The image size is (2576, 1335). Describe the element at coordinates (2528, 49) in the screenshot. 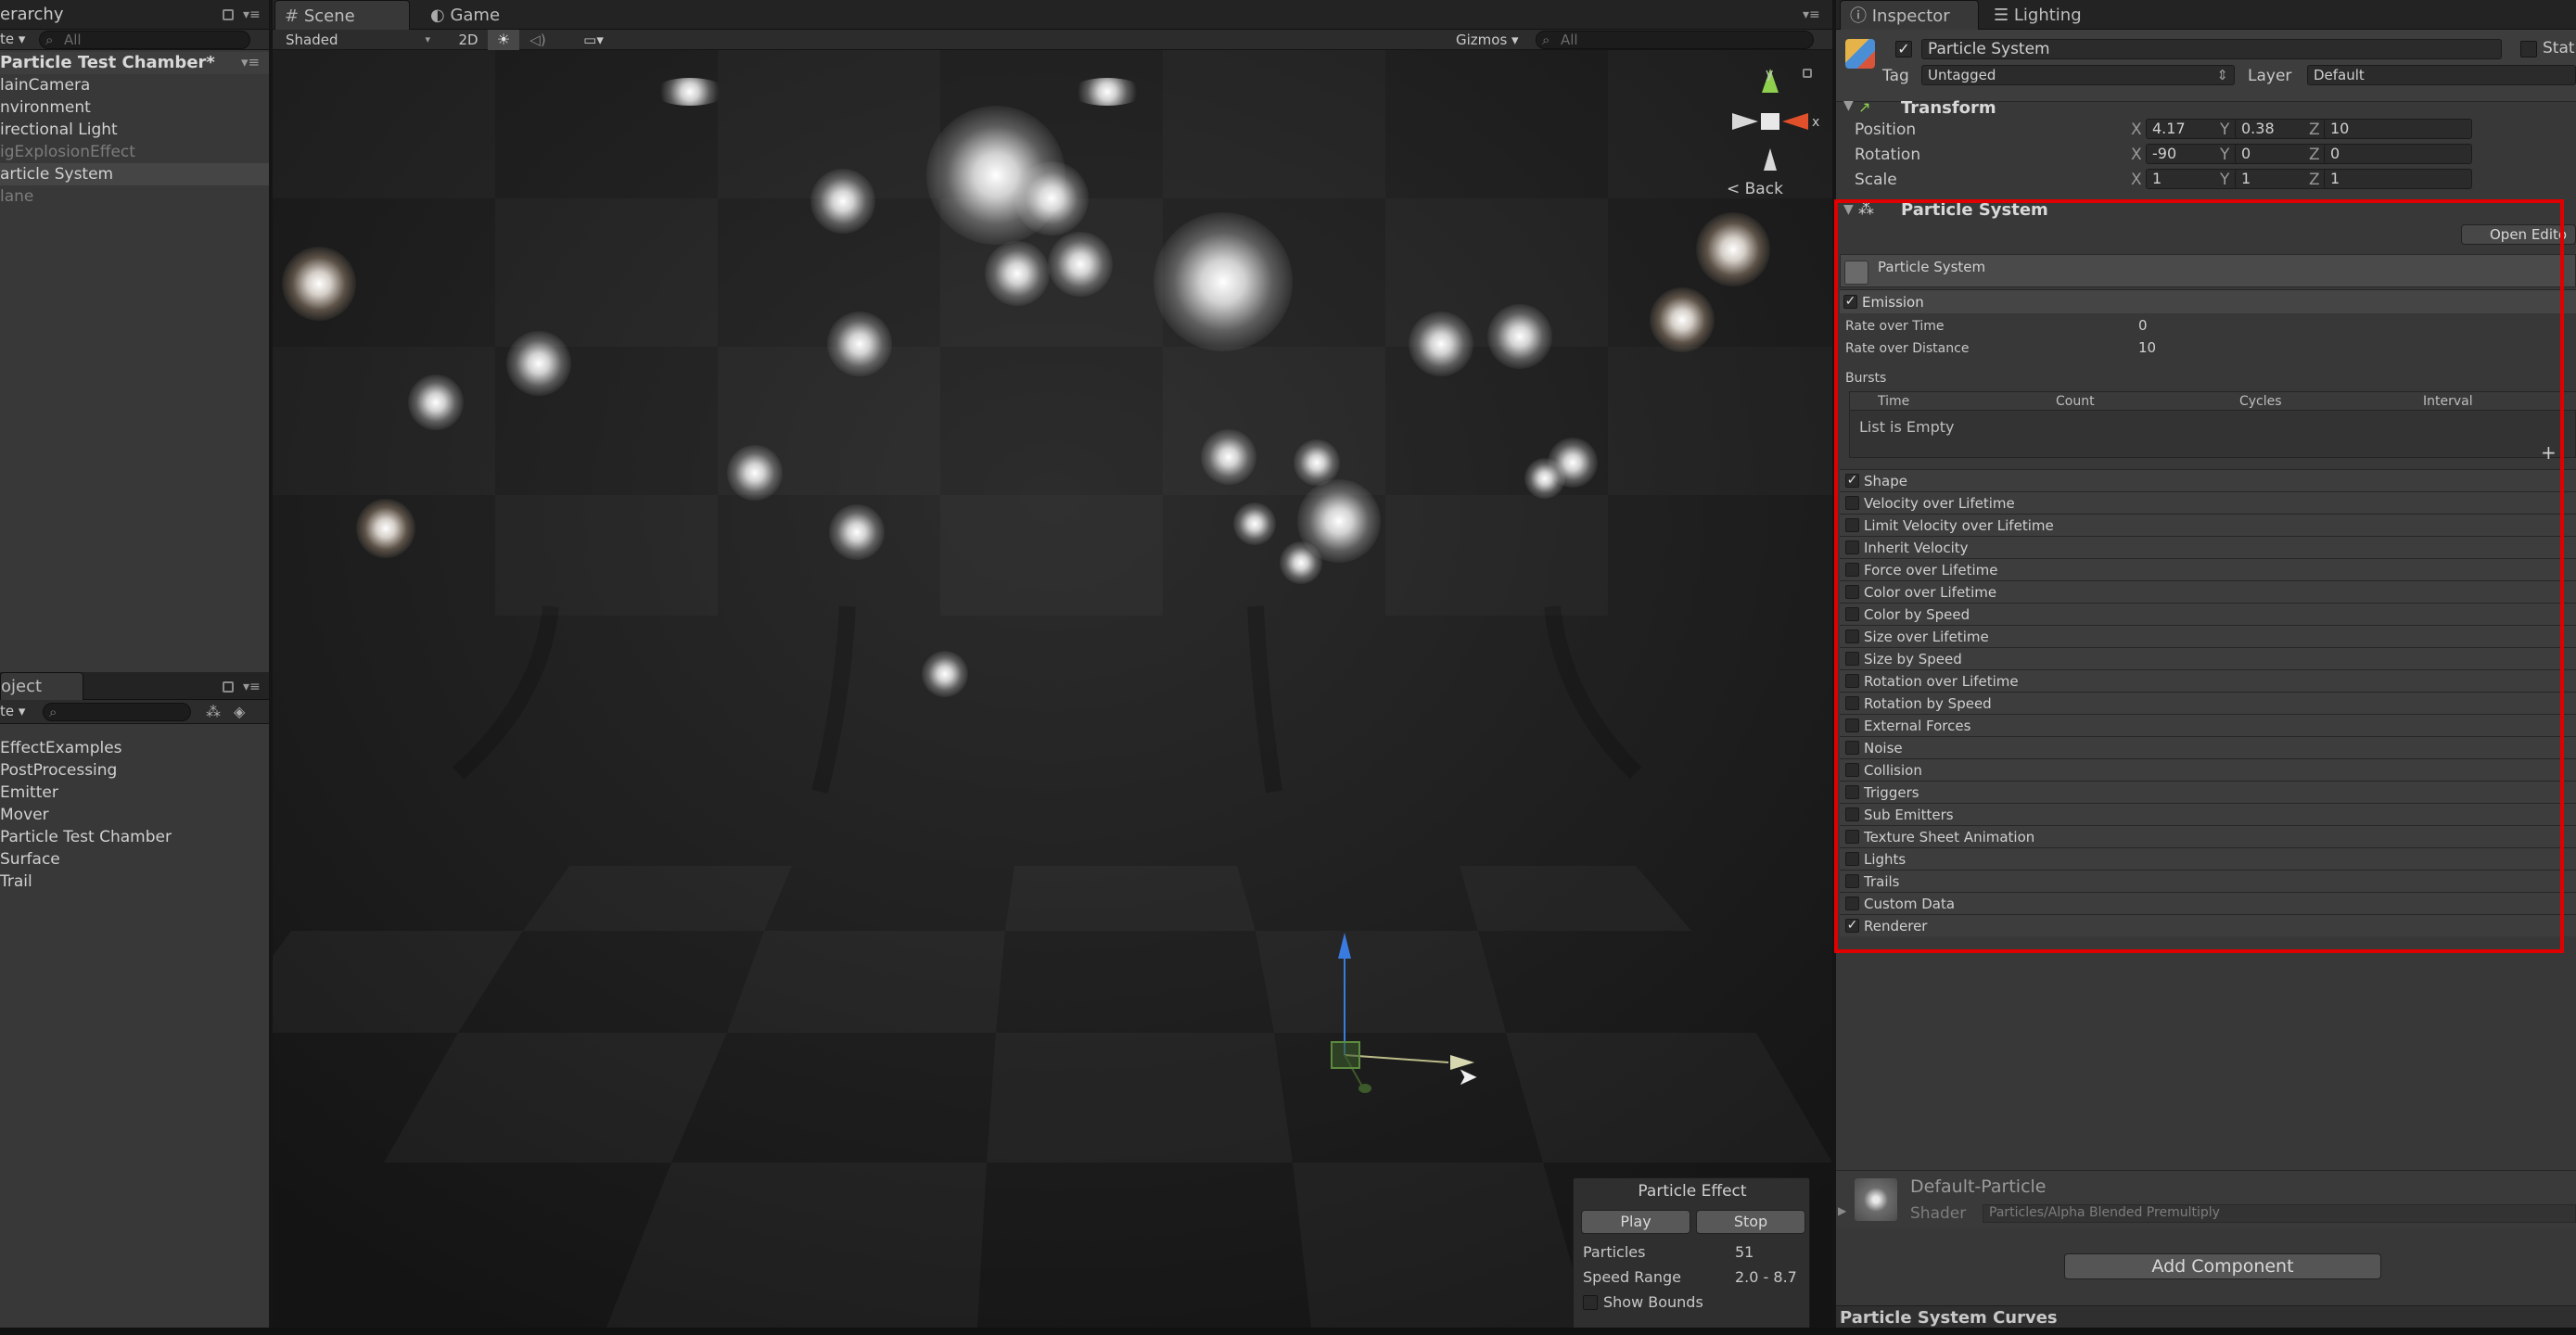

I see `static-checkbox` at that location.